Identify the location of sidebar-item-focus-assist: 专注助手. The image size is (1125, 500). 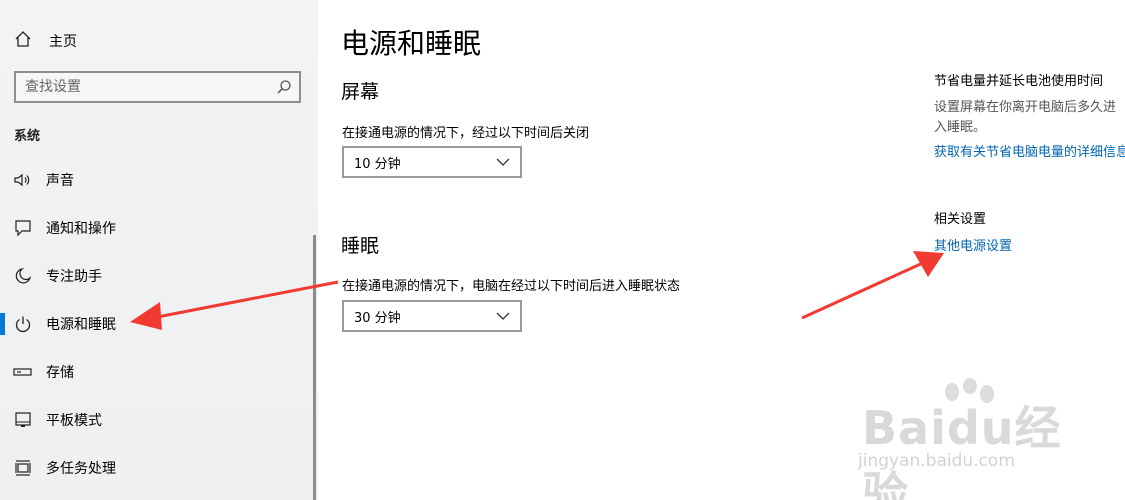
(156, 276).